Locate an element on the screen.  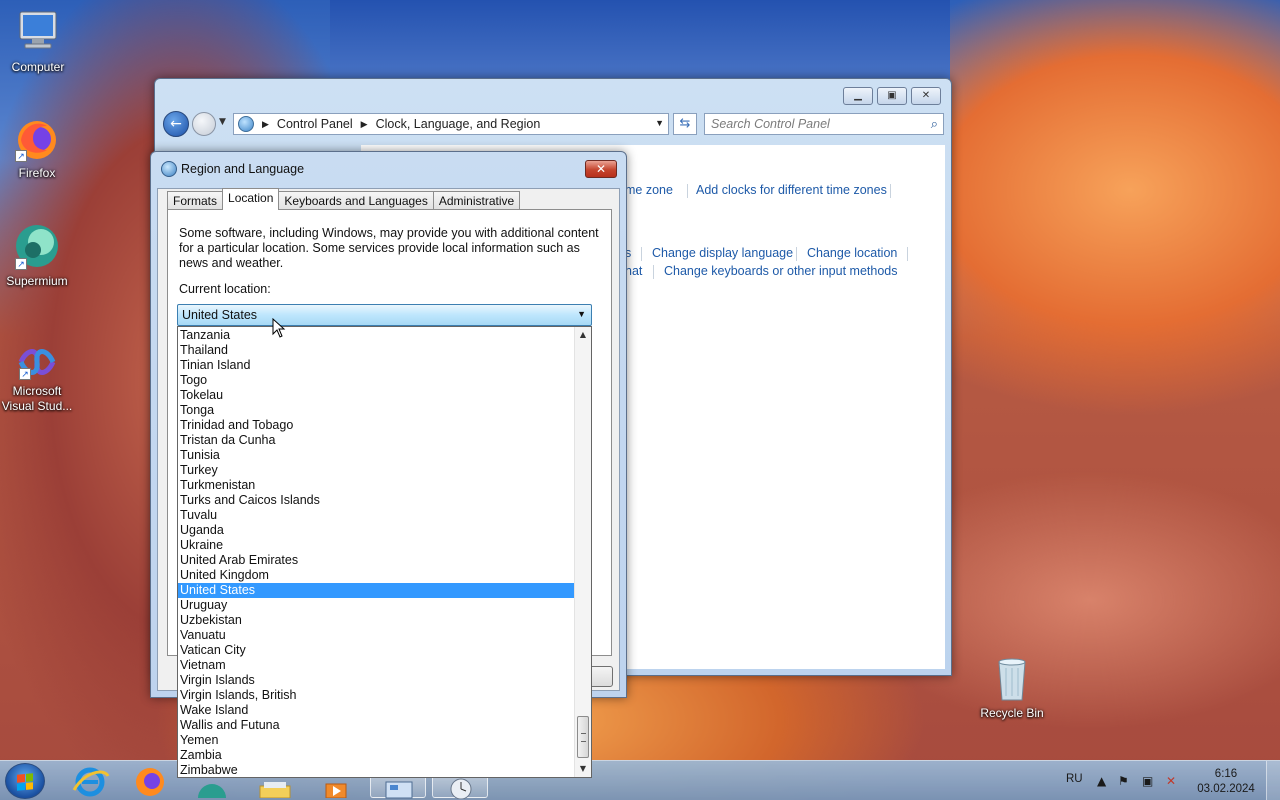
clock-time: 6:16 is located at coordinates (1226, 774).